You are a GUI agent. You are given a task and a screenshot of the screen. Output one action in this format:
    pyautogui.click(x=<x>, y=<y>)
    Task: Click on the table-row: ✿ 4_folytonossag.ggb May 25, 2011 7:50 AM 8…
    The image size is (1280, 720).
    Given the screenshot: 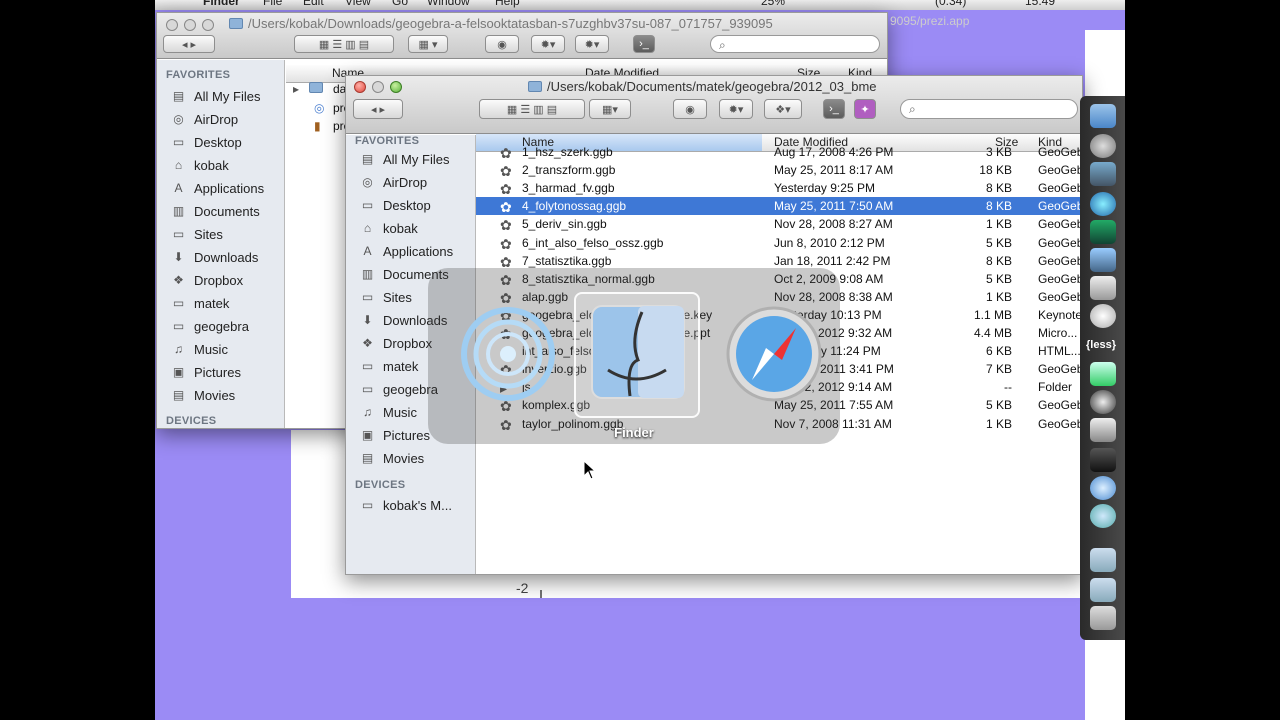 What is the action you would take?
    pyautogui.click(x=779, y=206)
    